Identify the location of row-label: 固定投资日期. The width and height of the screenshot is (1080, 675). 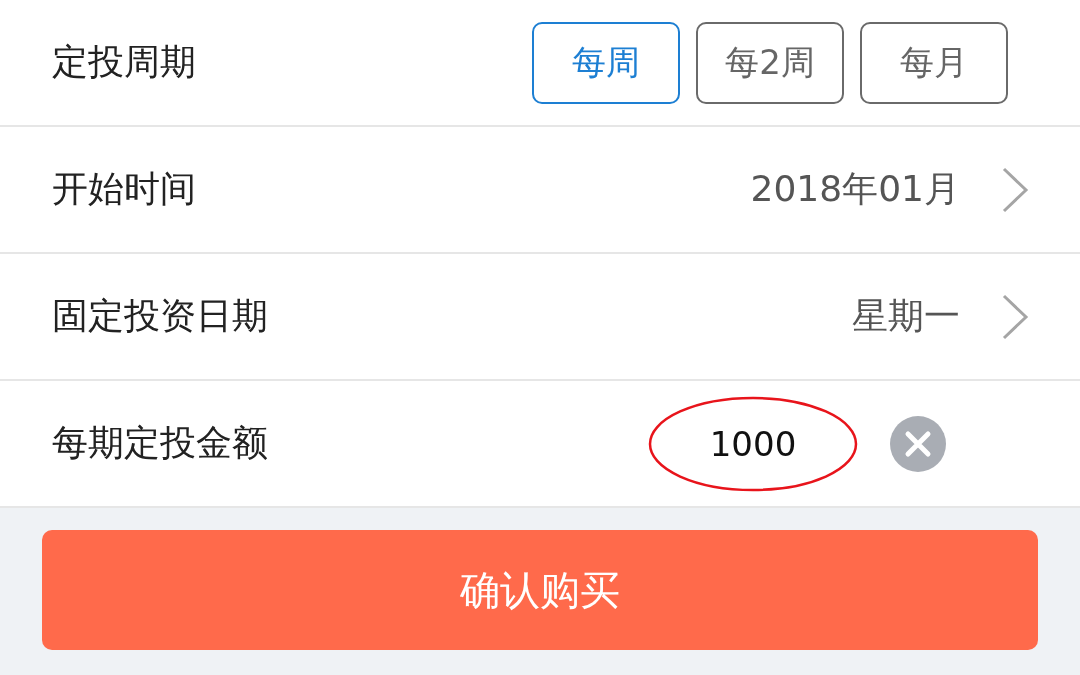
(160, 316).